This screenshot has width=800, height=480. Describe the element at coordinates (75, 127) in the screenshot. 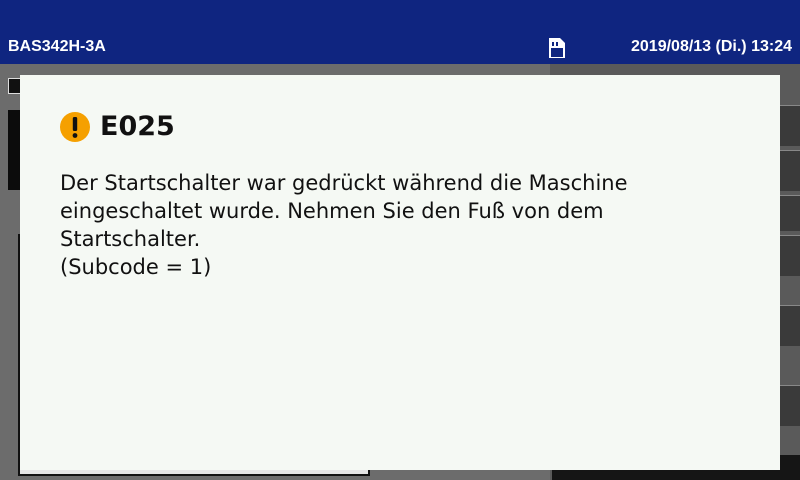

I see `warning-icon` at that location.